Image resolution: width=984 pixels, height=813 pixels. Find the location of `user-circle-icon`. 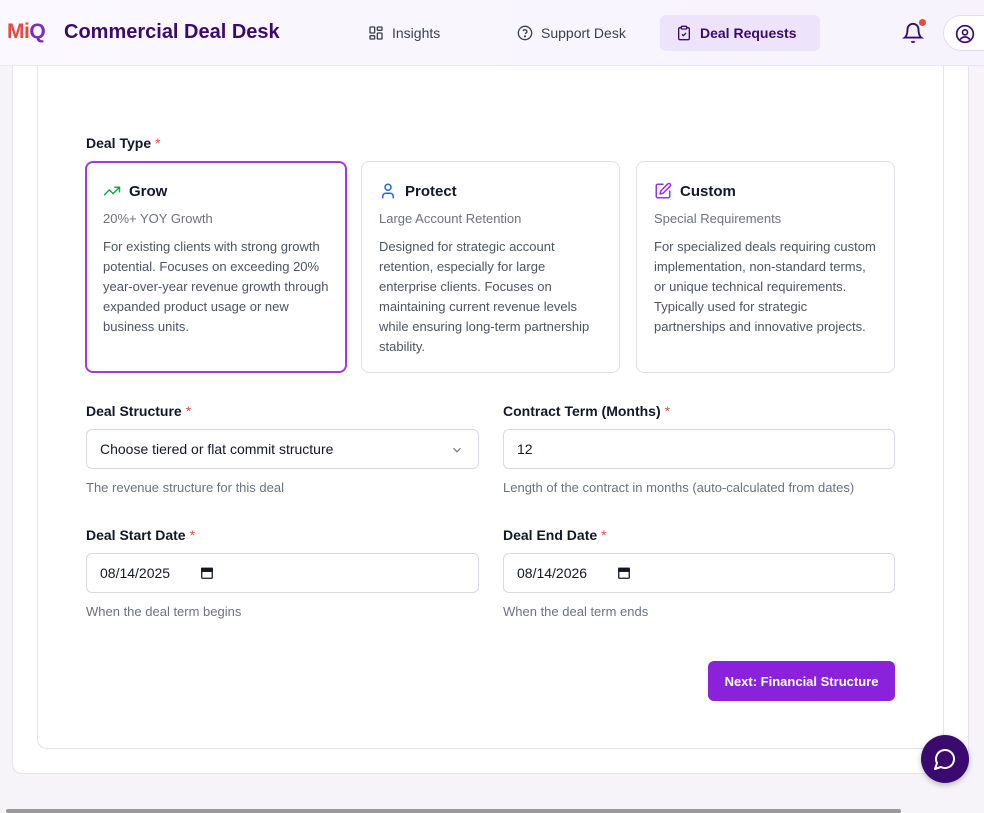

user-circle-icon is located at coordinates (965, 34).